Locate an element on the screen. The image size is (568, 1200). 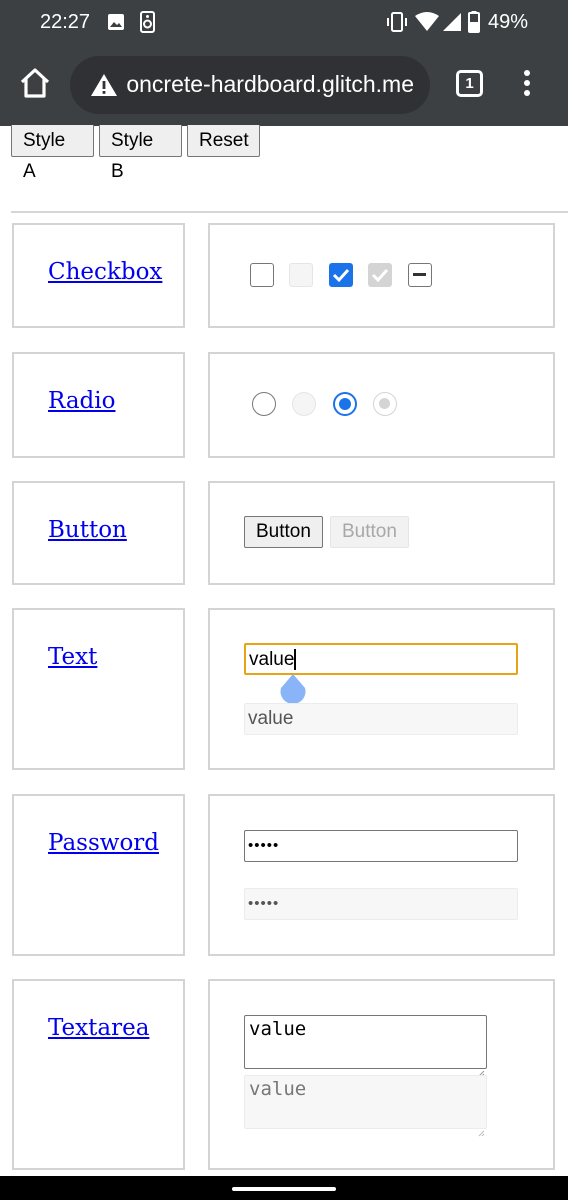
selection-handle is located at coordinates (293, 690).